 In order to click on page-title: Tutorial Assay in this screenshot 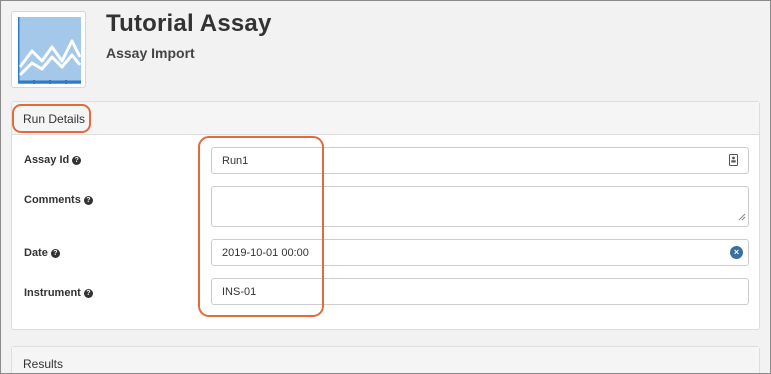, I will do `click(189, 23)`.